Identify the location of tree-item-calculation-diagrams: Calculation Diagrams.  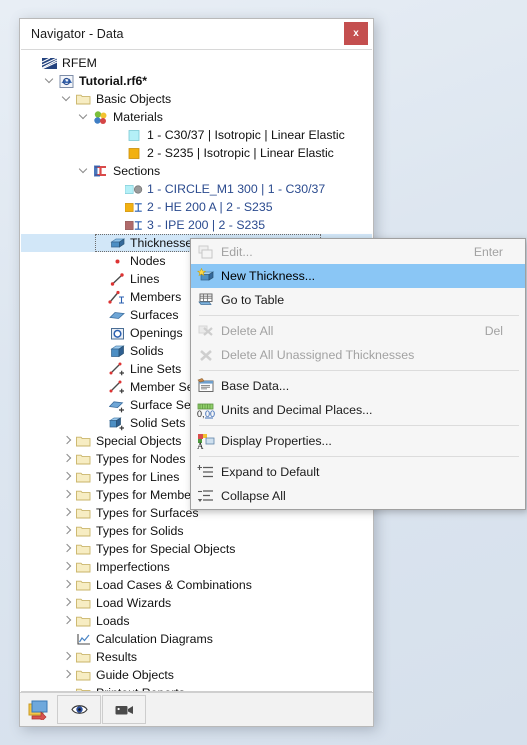
(196, 639).